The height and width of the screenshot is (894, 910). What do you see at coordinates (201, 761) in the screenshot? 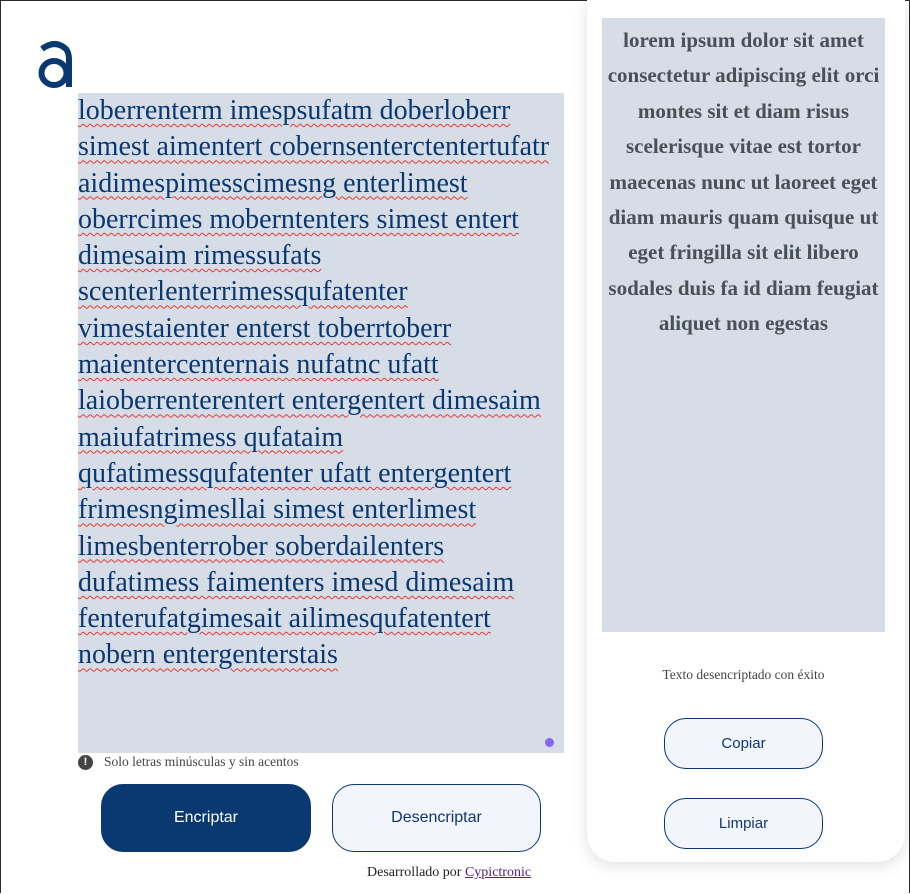
I see `hint-text: Solo letras minúsculas y sin acentos` at bounding box center [201, 761].